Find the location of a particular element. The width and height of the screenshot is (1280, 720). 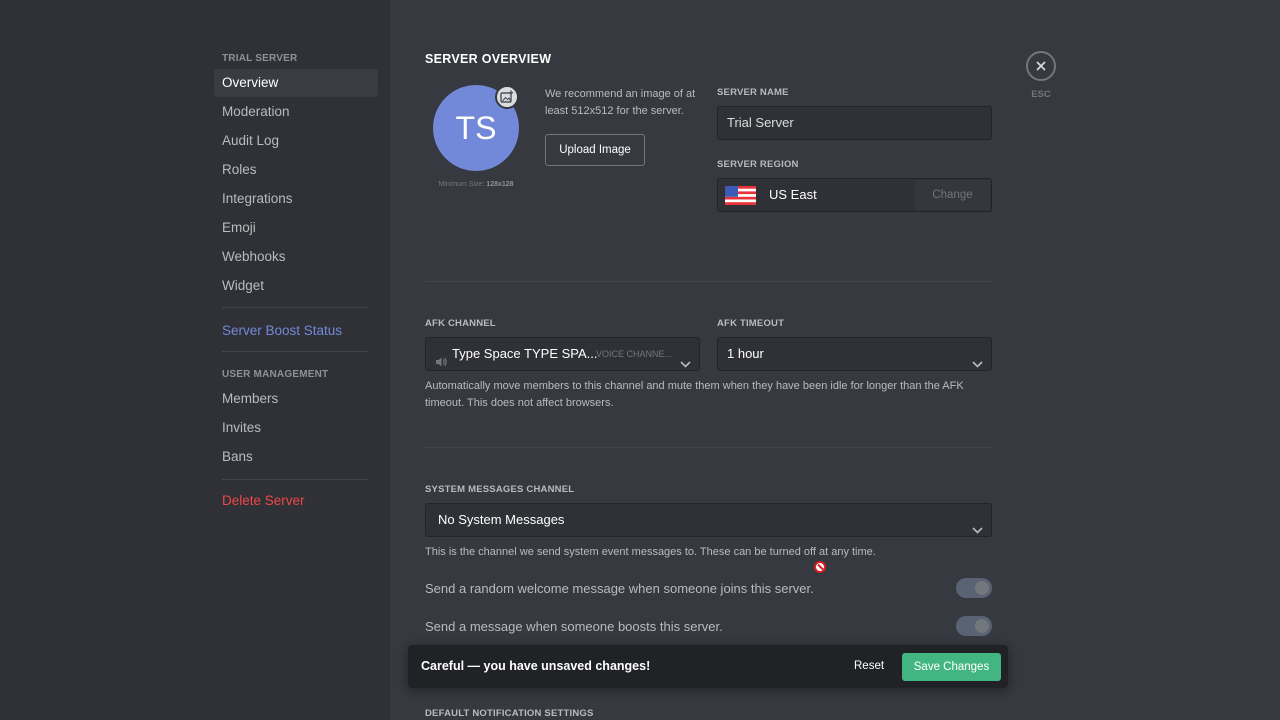

us-flag-icon is located at coordinates (740, 195).